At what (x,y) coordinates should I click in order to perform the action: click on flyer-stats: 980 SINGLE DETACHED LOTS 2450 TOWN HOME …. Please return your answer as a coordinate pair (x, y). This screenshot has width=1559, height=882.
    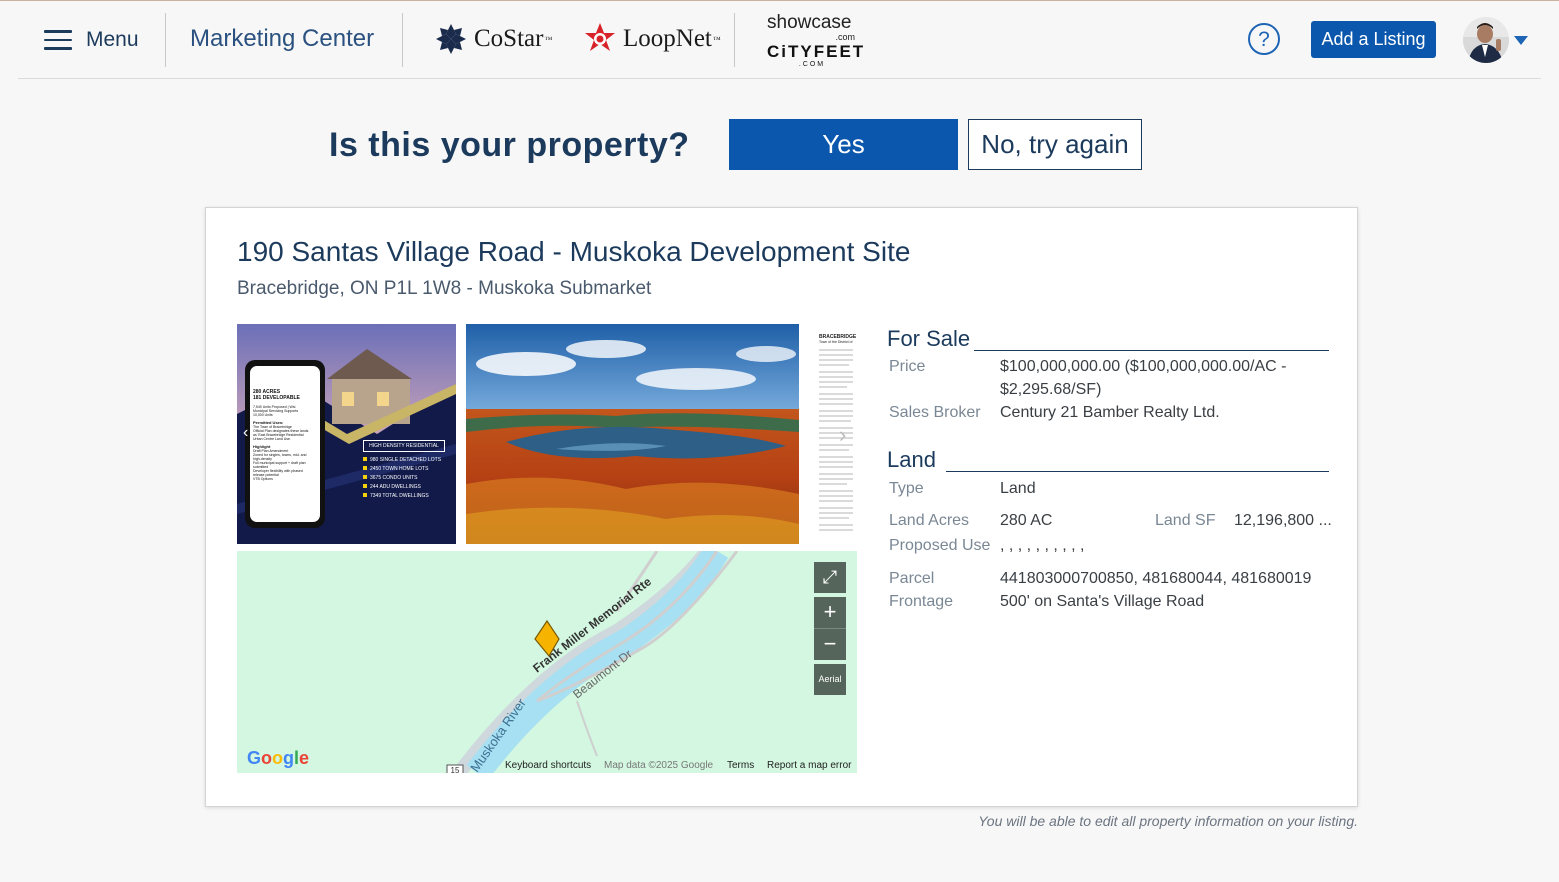
    Looking at the image, I should click on (402, 478).